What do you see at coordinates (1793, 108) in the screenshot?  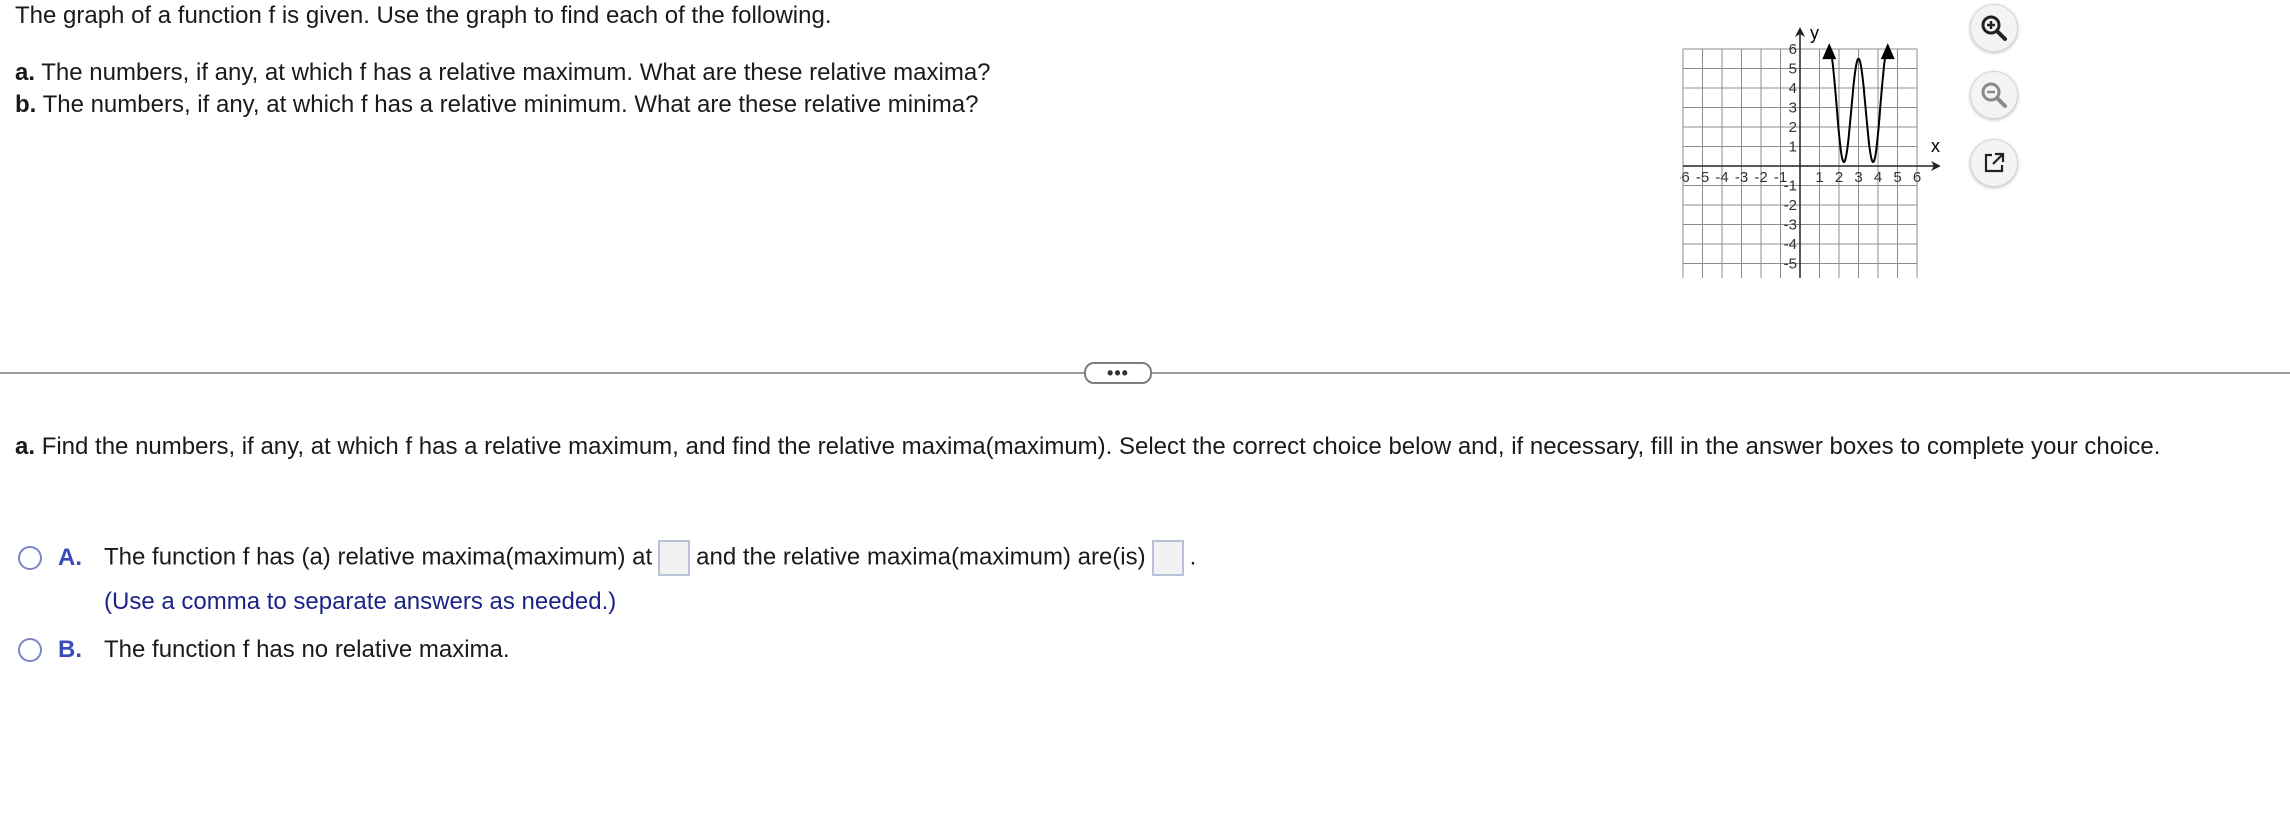 I see `y-tick-label: 3` at bounding box center [1793, 108].